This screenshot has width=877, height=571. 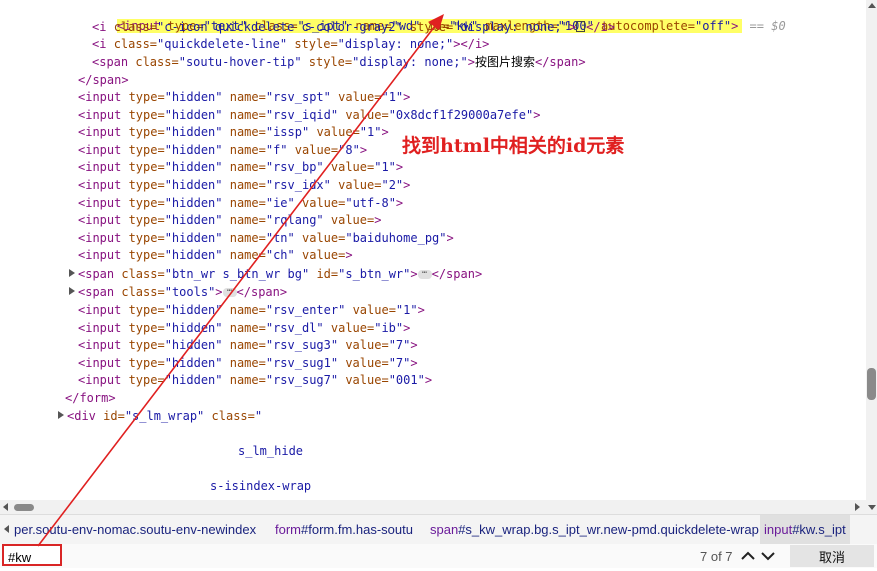 What do you see at coordinates (237, 274) in the screenshot?
I see `attr-value: "btn_wr s_btn_wr bg"` at bounding box center [237, 274].